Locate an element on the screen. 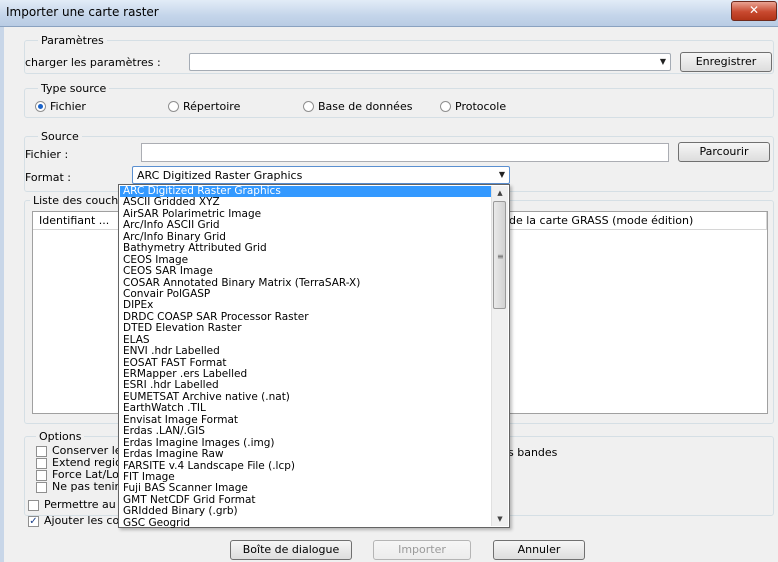  format-option: CEOS Image is located at coordinates (306, 260).